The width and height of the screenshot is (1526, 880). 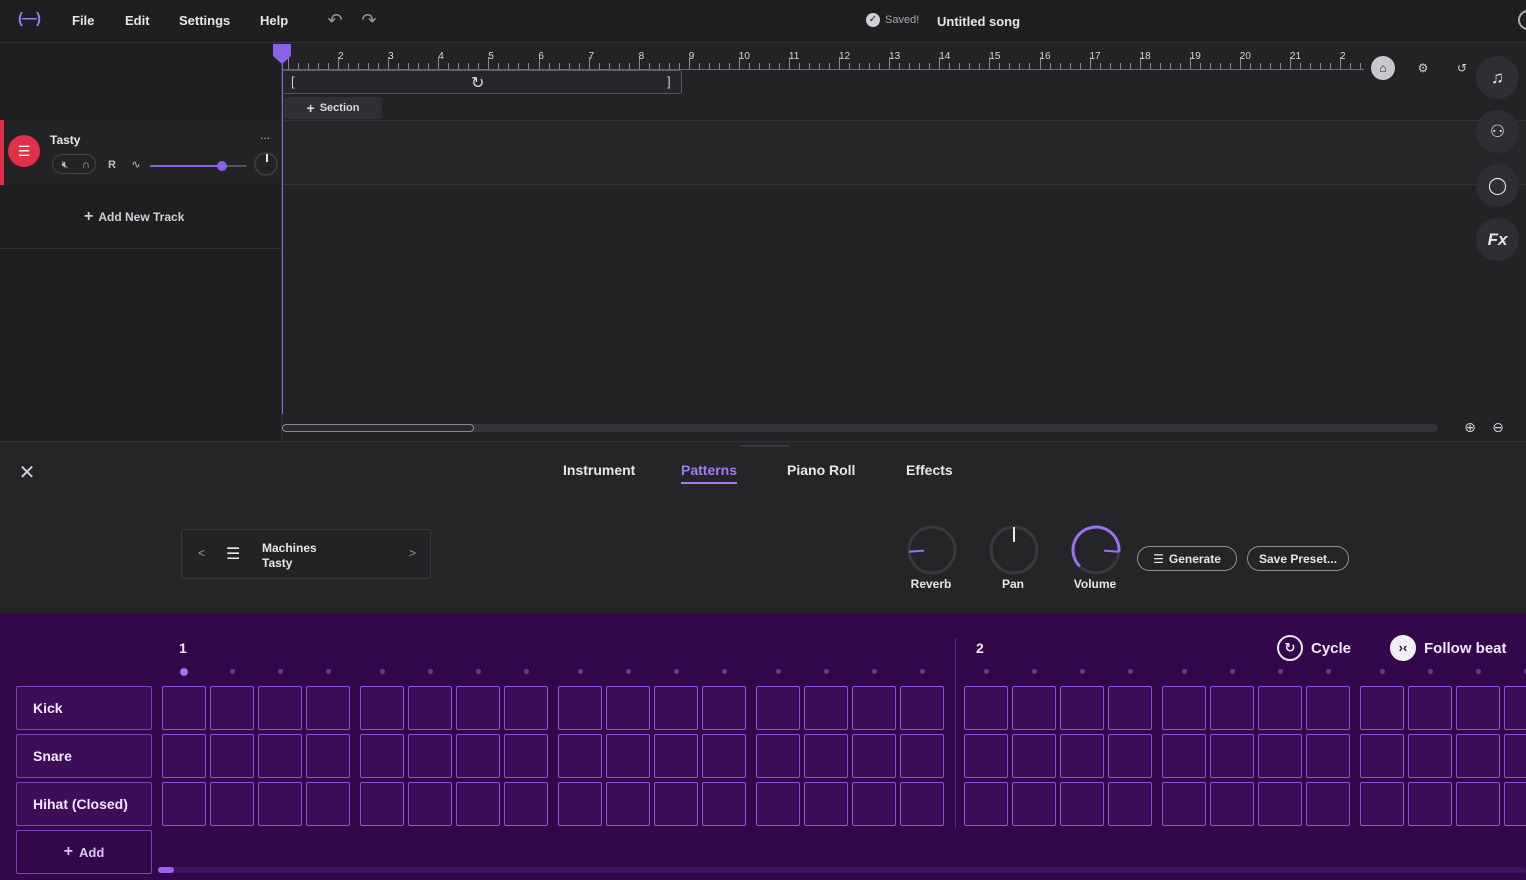 I want to click on cycle-toggle: ↻ Cycle, so click(x=1314, y=648).